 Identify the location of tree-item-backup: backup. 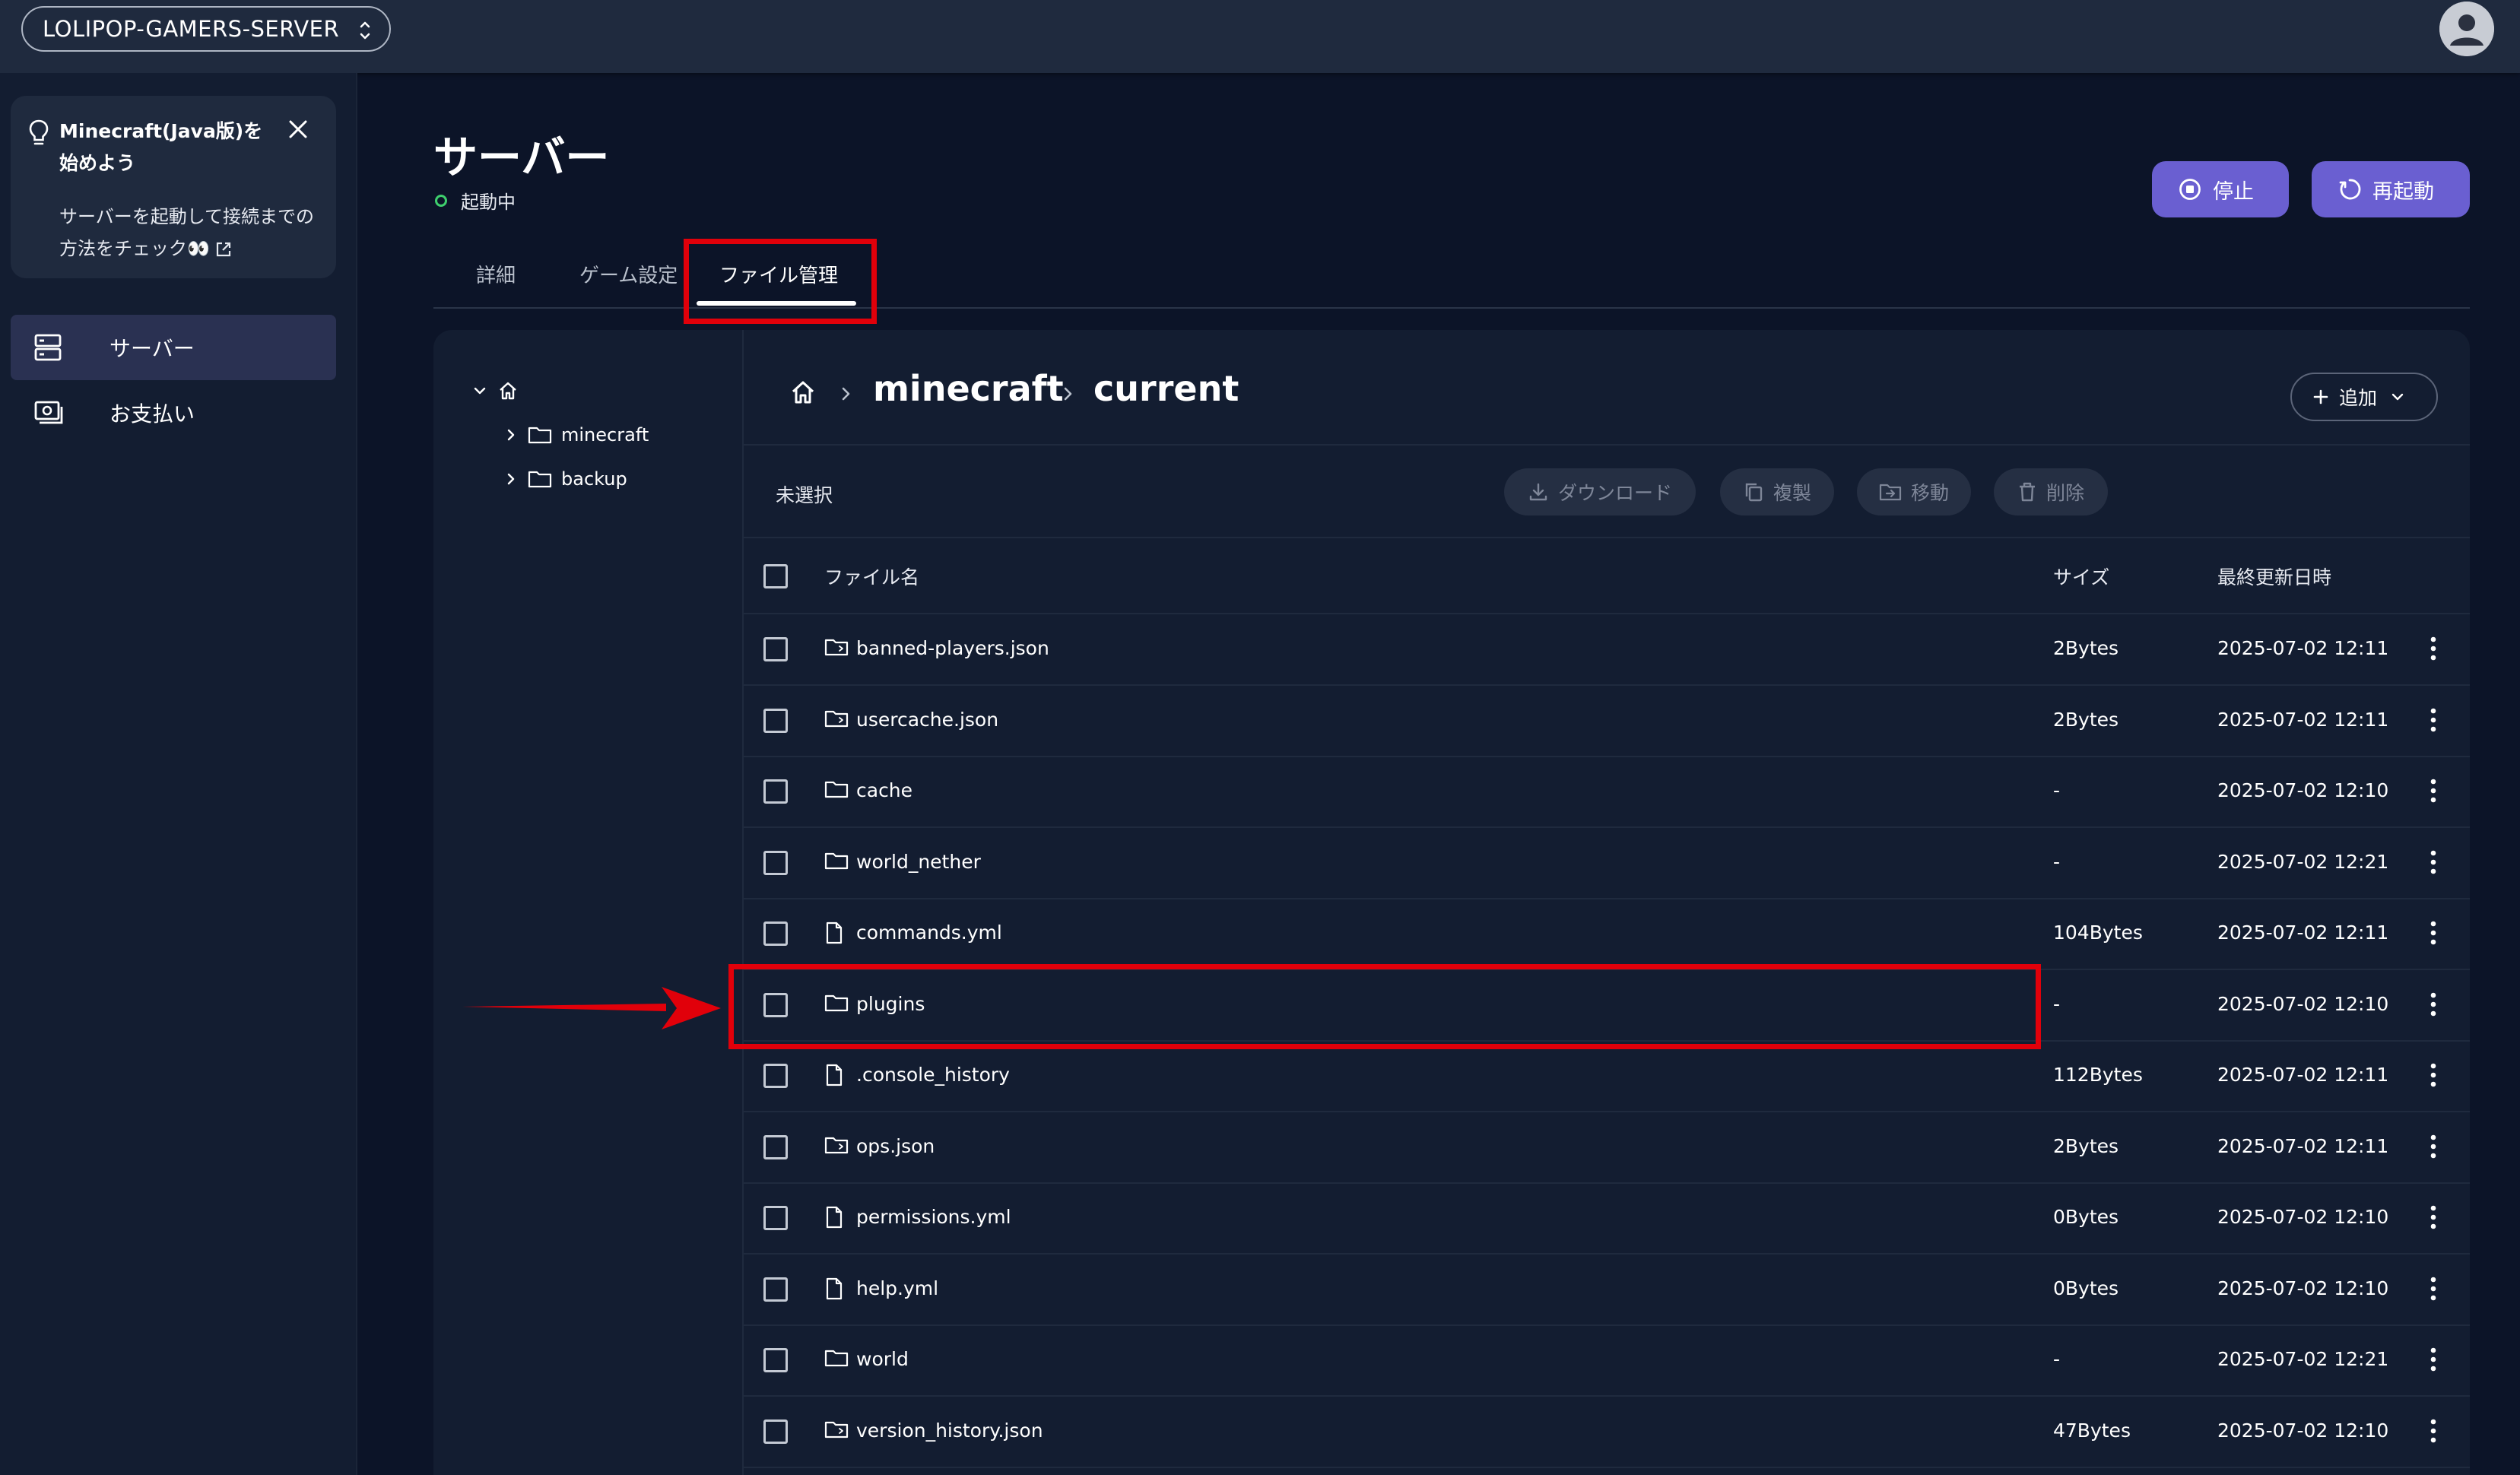
(565, 479).